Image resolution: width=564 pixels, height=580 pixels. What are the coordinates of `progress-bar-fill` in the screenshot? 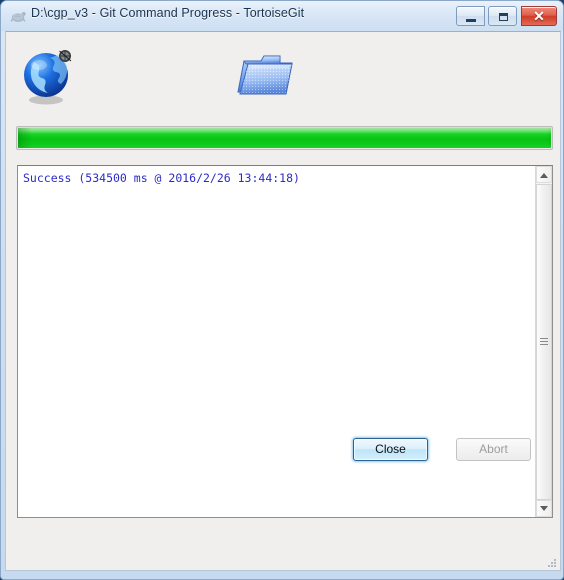 It's located at (284, 138).